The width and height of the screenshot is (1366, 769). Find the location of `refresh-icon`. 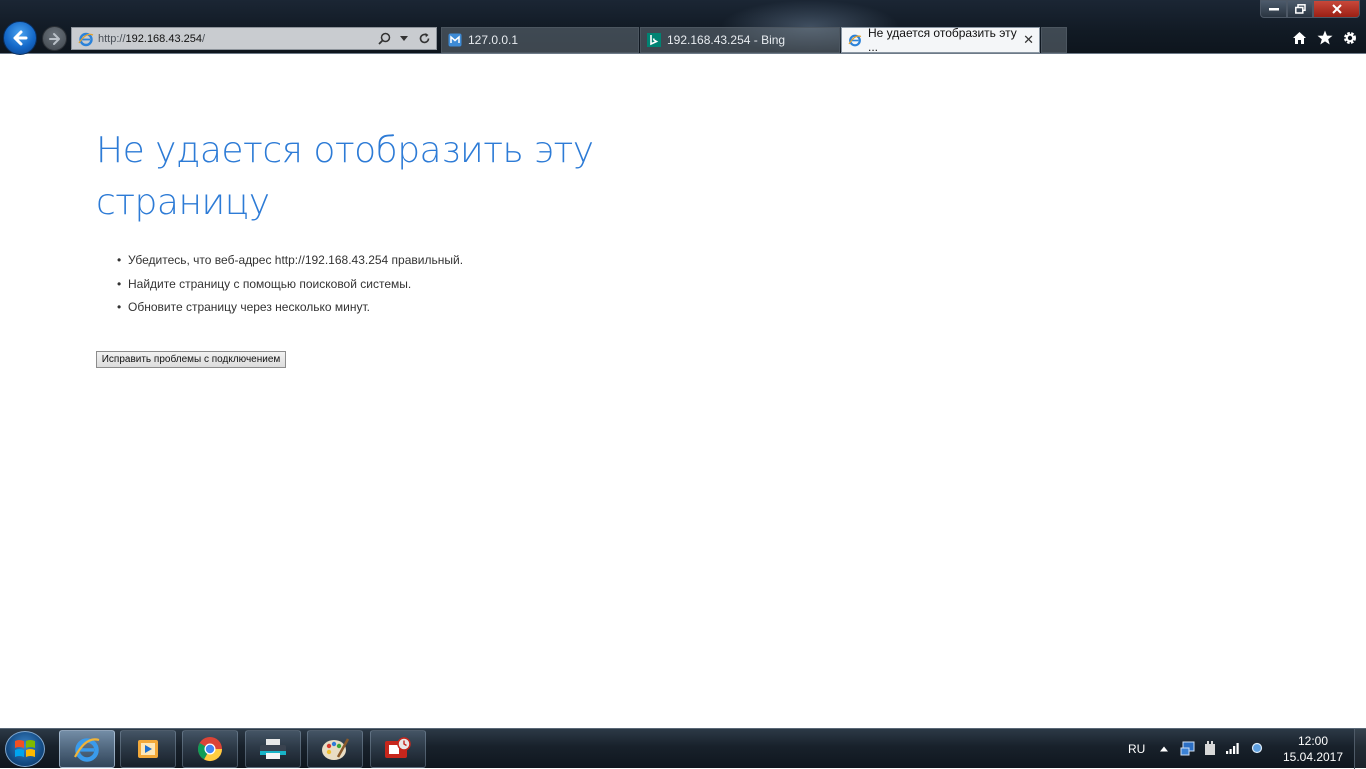

refresh-icon is located at coordinates (424, 39).